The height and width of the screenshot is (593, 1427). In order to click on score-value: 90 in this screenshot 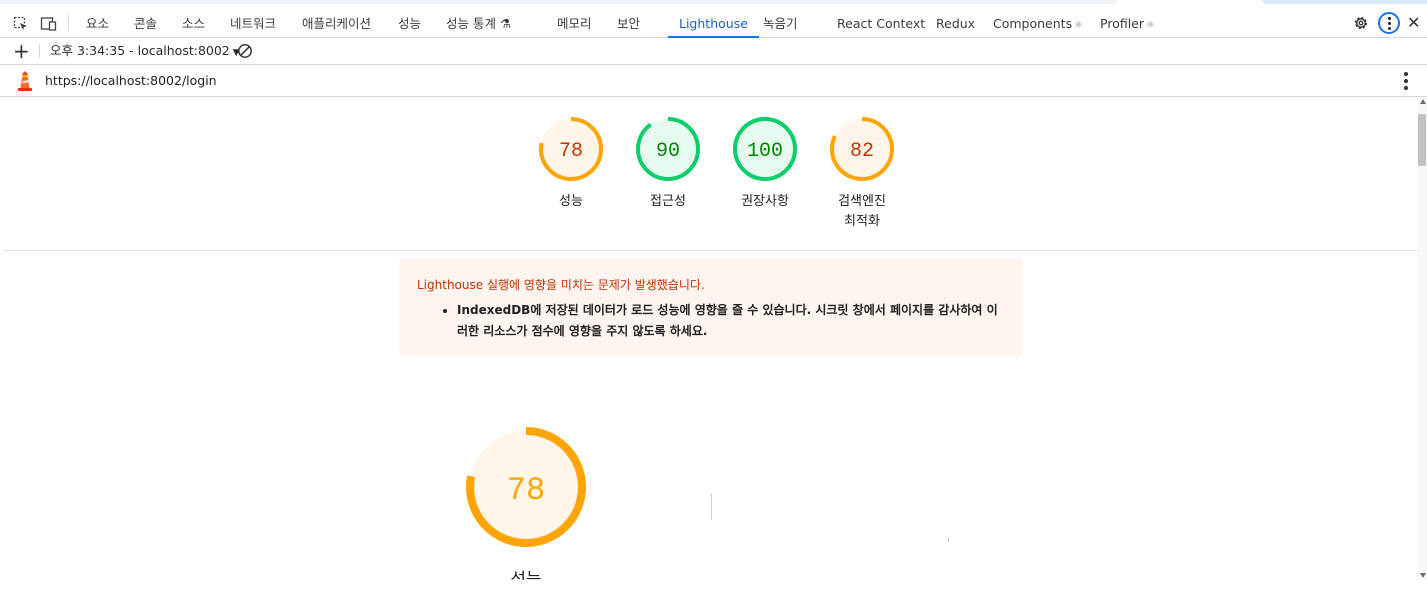, I will do `click(668, 151)`.